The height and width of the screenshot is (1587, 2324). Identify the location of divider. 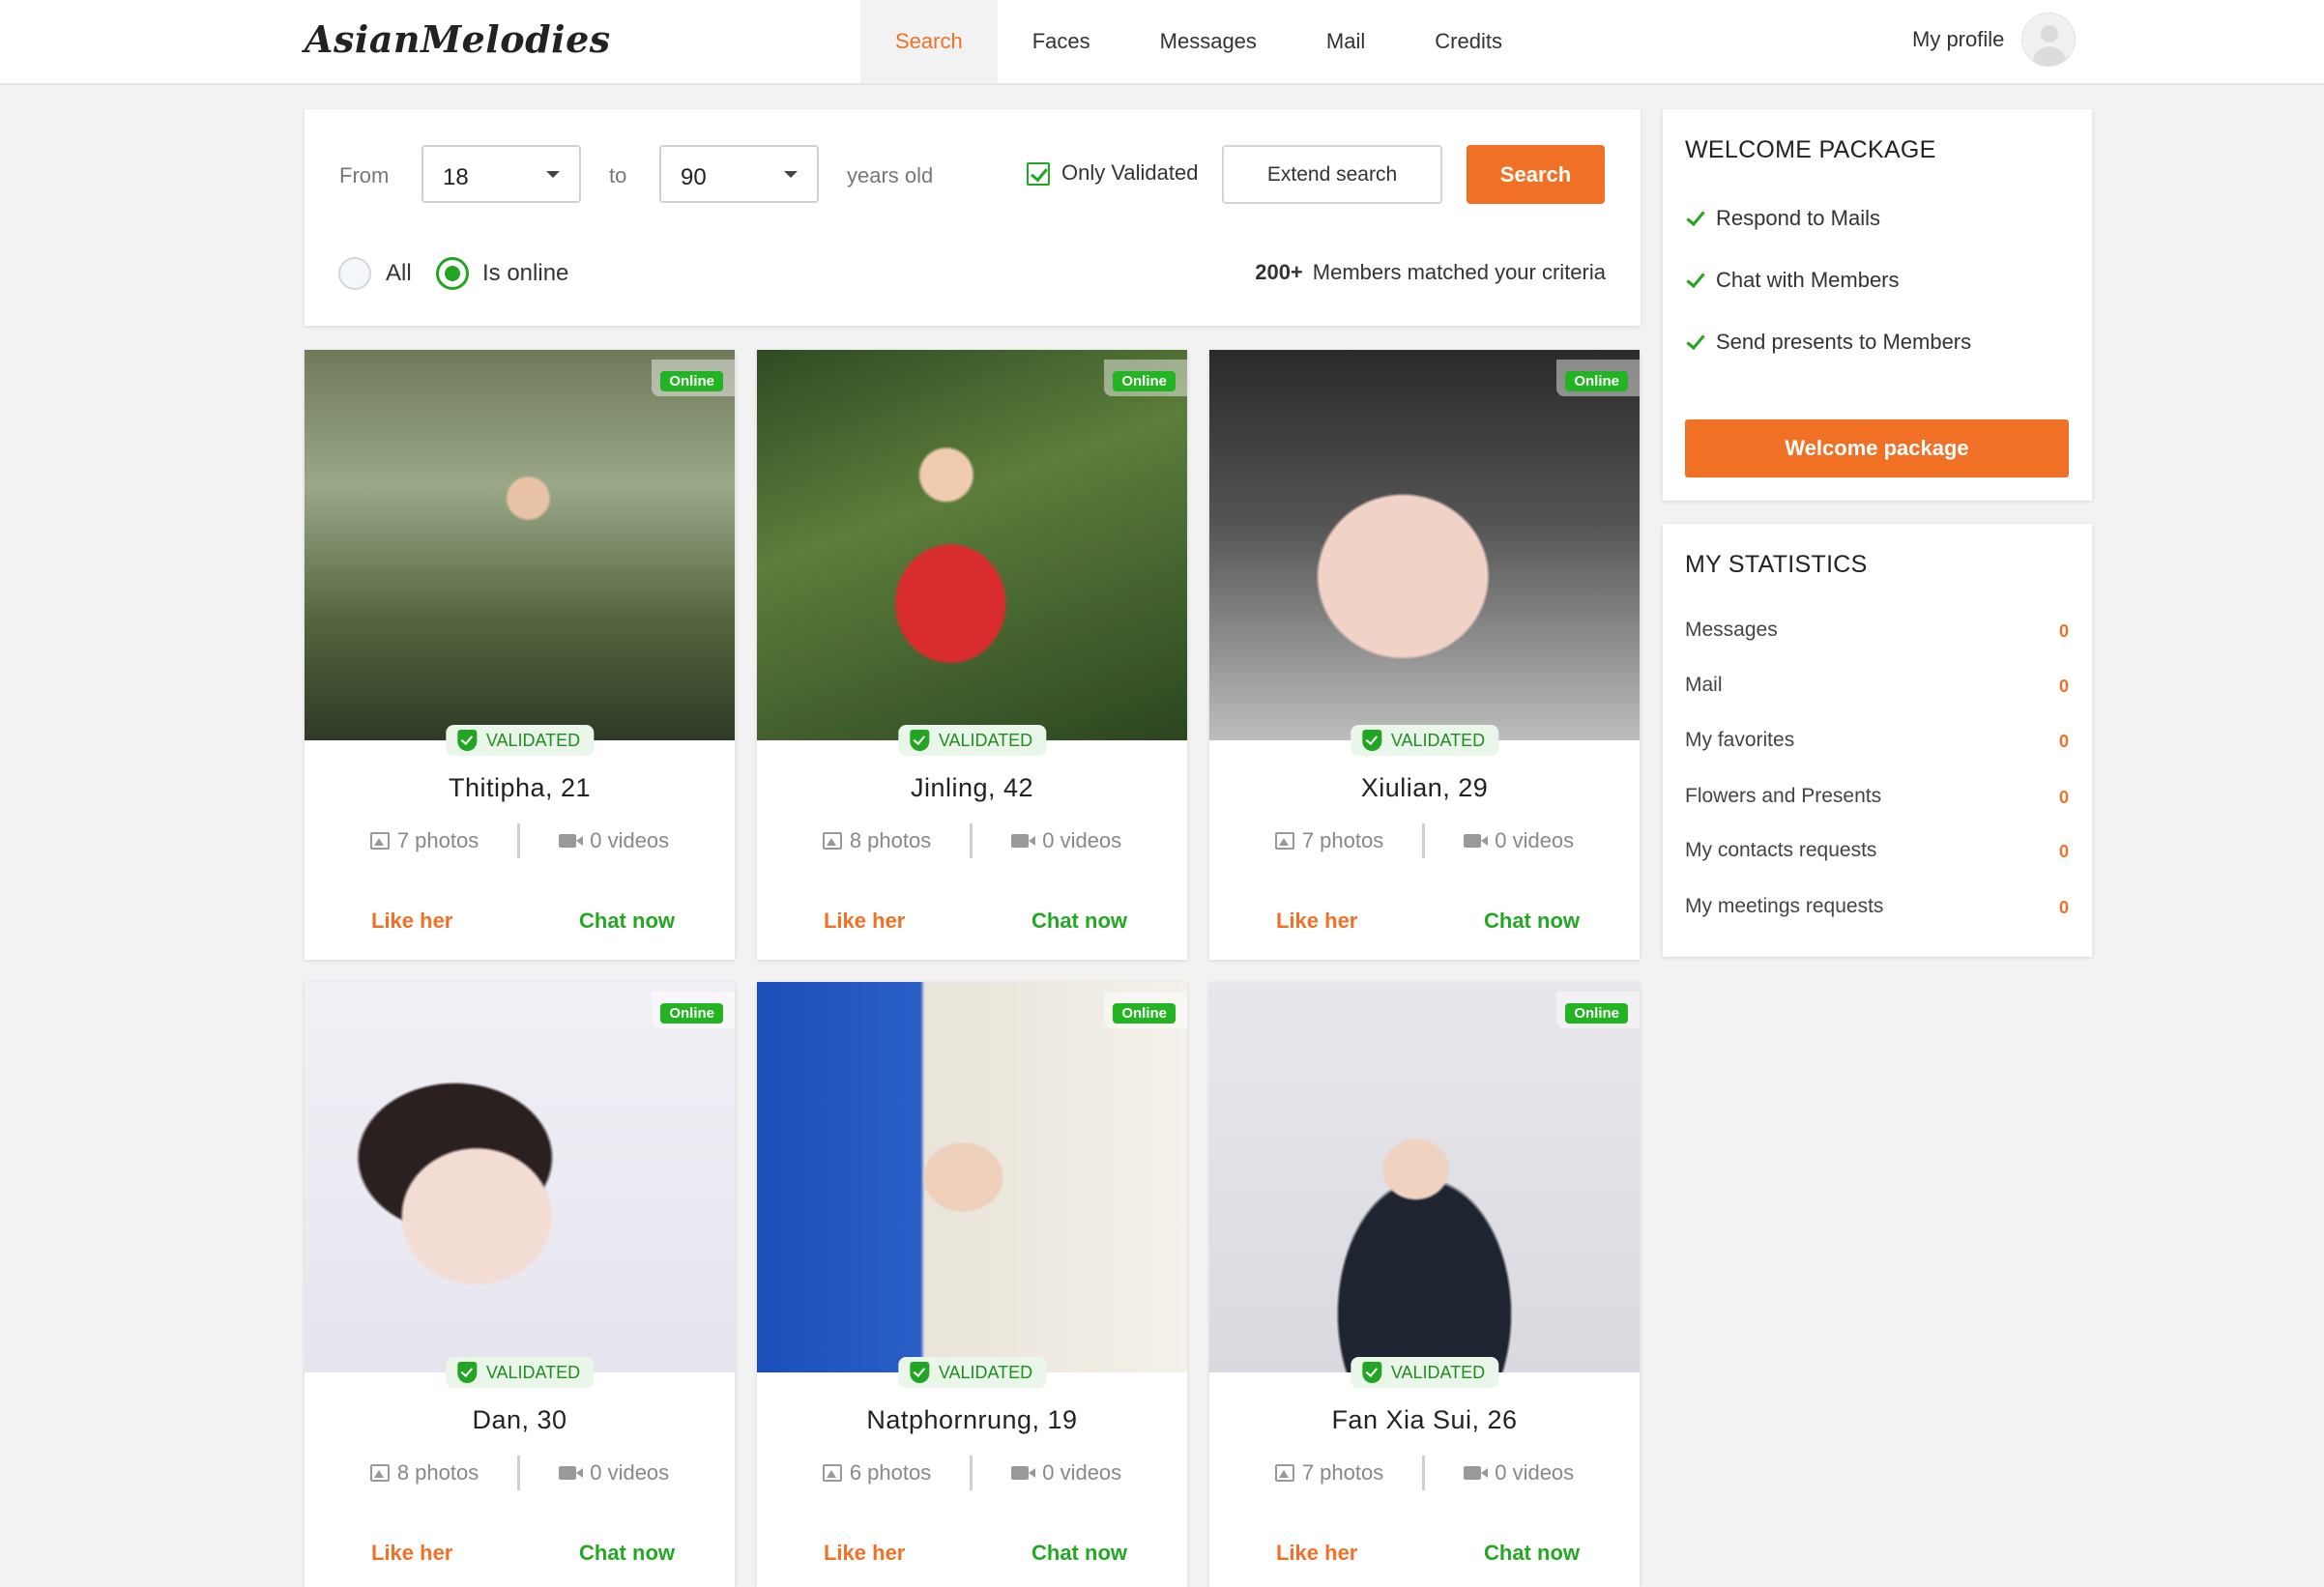
(1424, 1473).